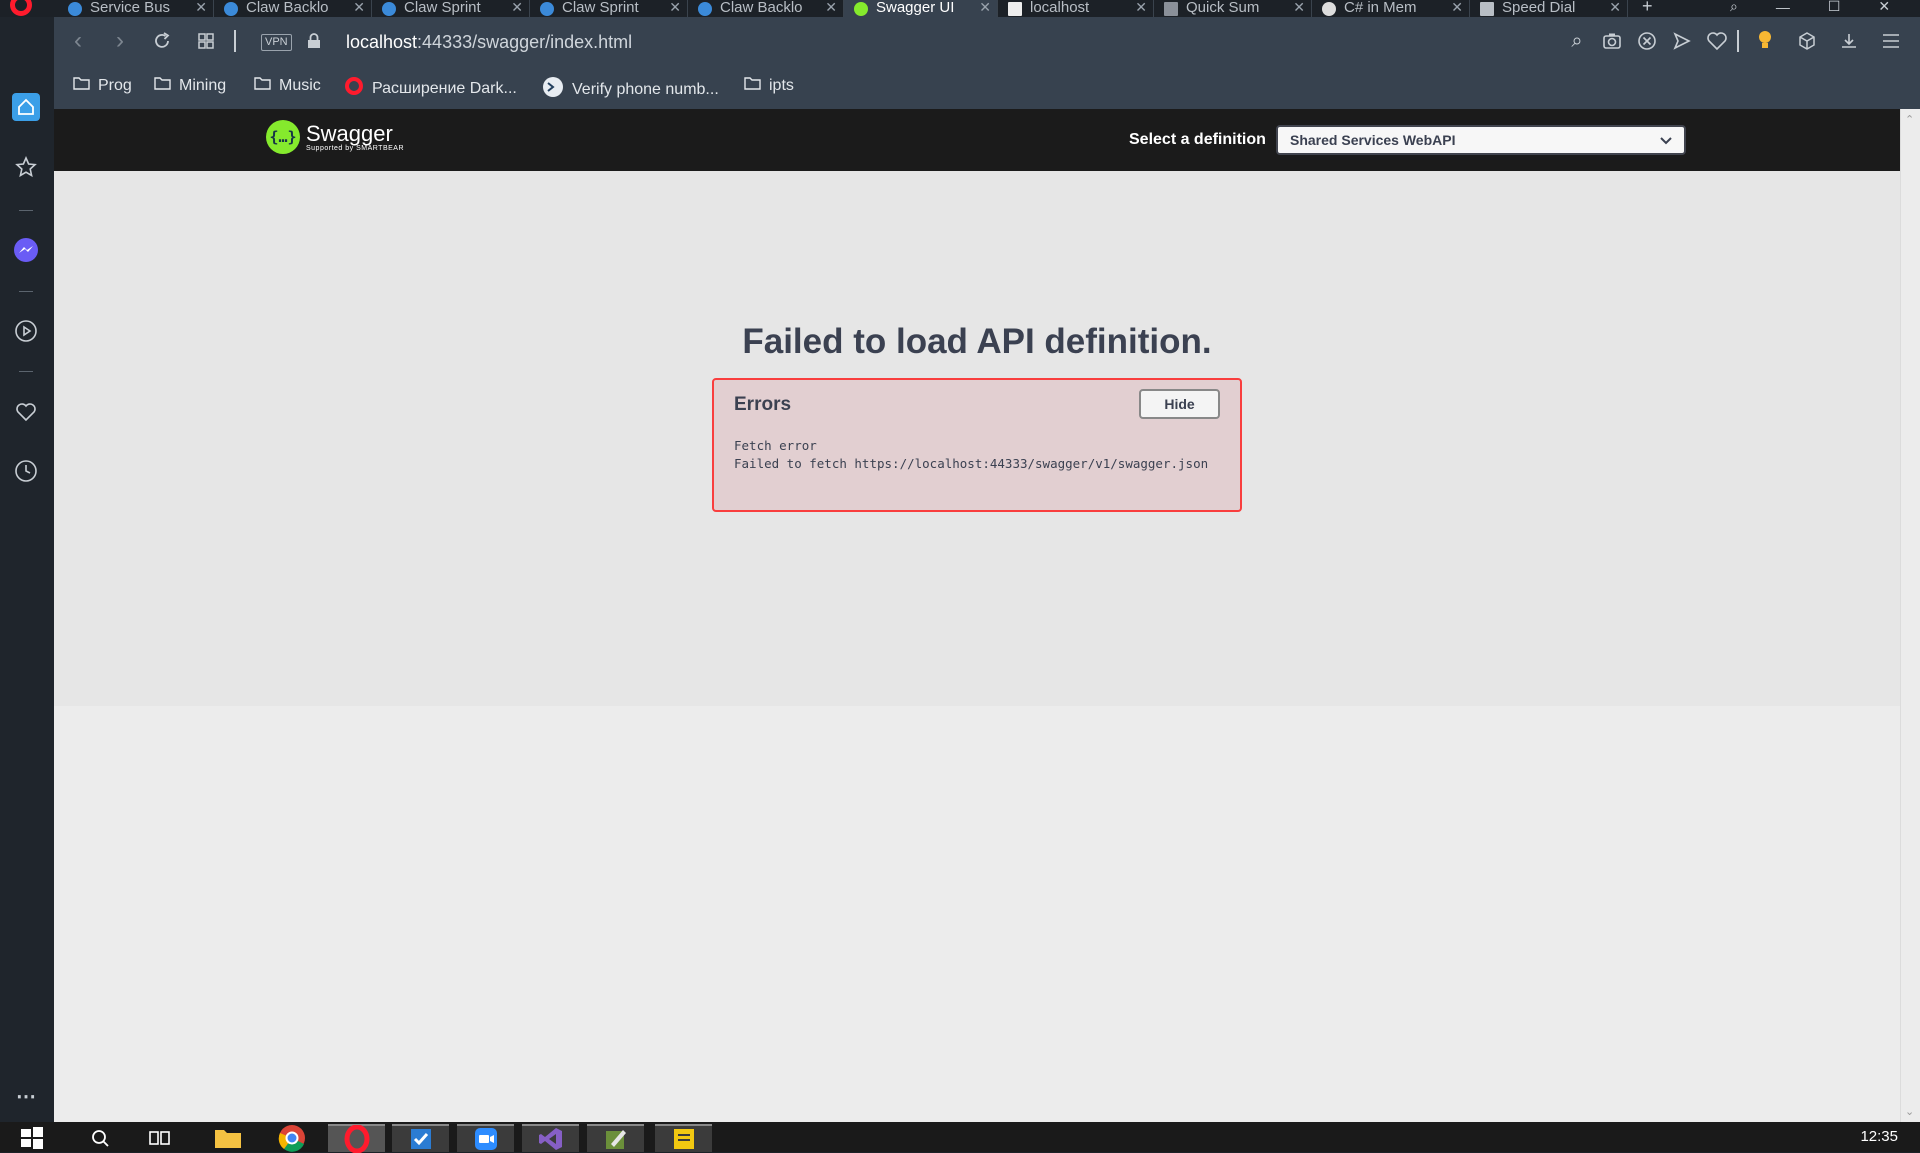  I want to click on tab-5: Claw Backlo ✕, so click(766, 8).